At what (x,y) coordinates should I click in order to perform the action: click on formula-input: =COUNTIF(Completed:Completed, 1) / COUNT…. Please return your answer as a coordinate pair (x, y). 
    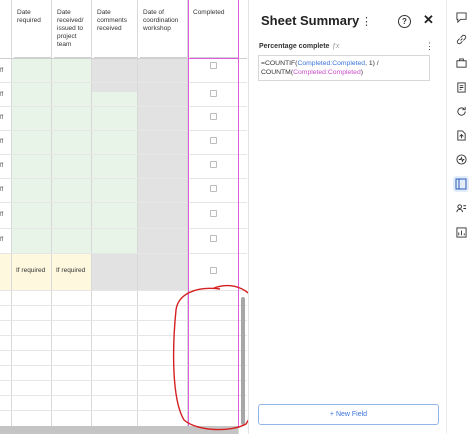
    Looking at the image, I should click on (344, 68).